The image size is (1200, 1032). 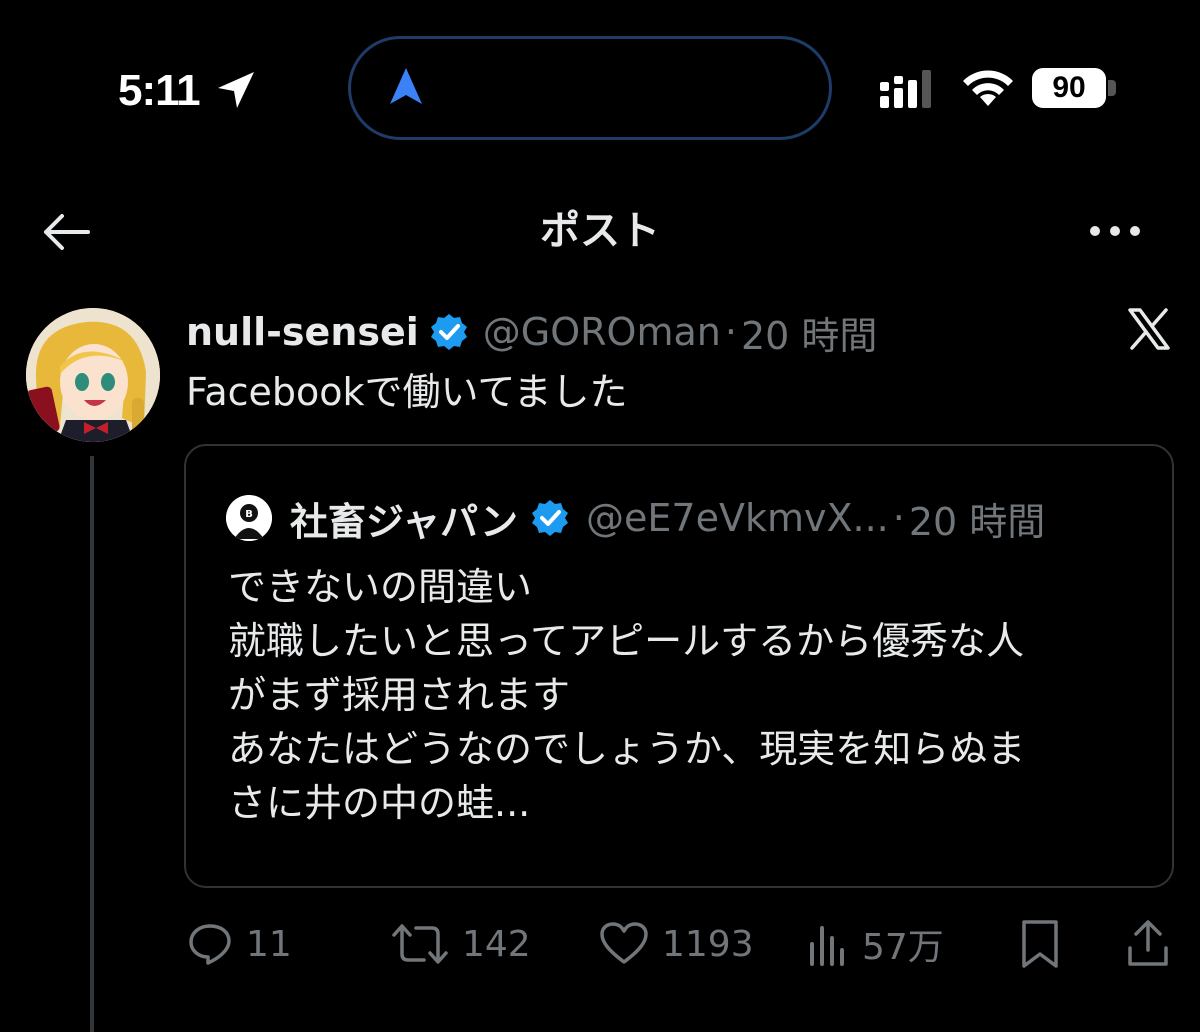 I want to click on battery-cap, so click(x=1112, y=88).